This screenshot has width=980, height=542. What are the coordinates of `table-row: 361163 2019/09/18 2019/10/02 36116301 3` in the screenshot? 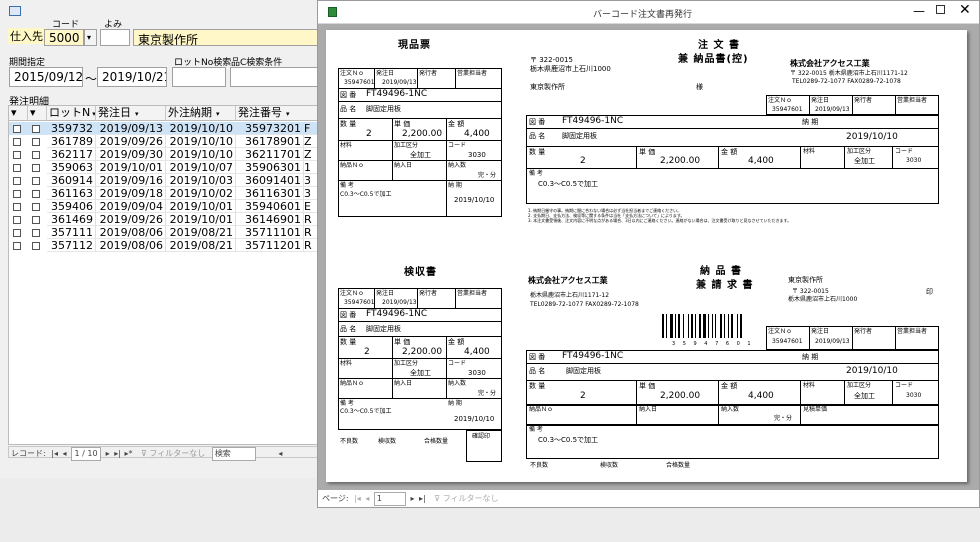 It's located at (170, 193).